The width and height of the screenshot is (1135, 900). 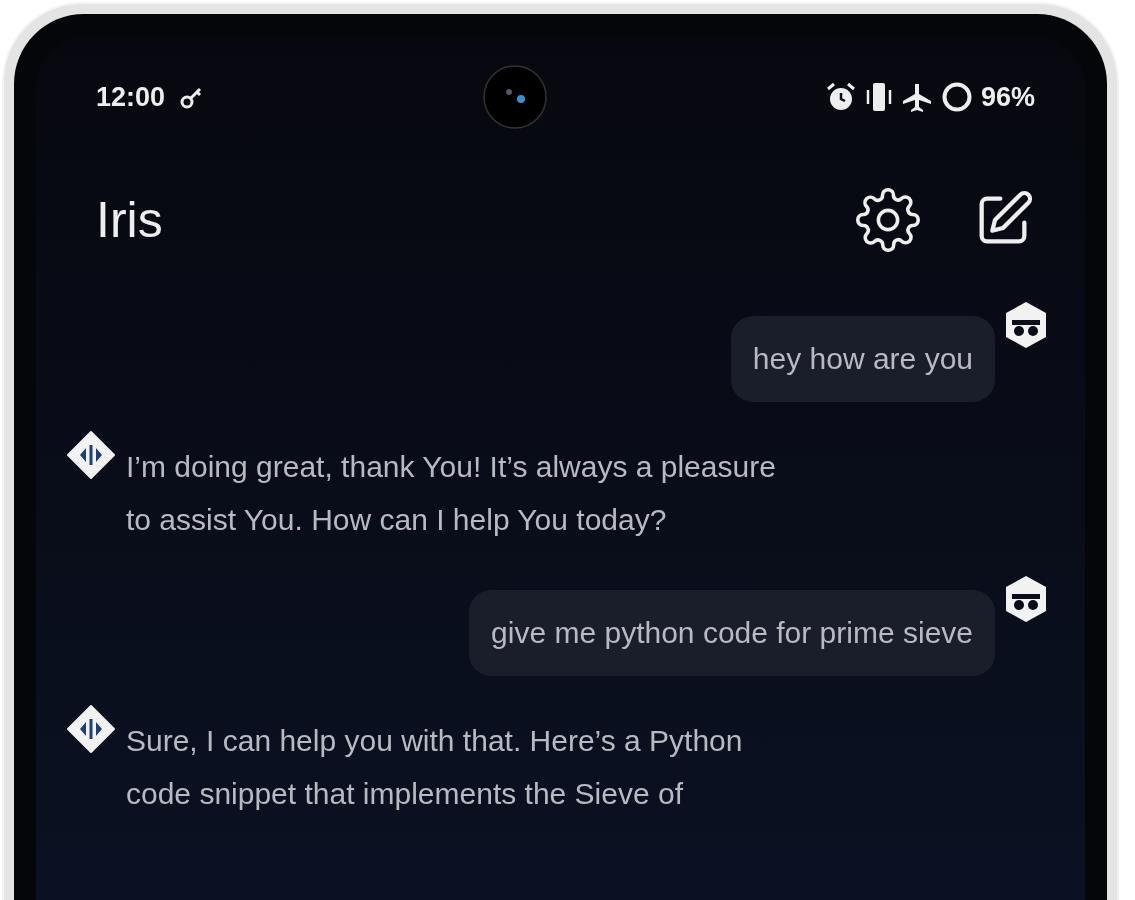 What do you see at coordinates (451, 493) in the screenshot?
I see `assistant-message: I’m doing great, thank You! It’s always a pleasure to assist You. How can I help You today?` at bounding box center [451, 493].